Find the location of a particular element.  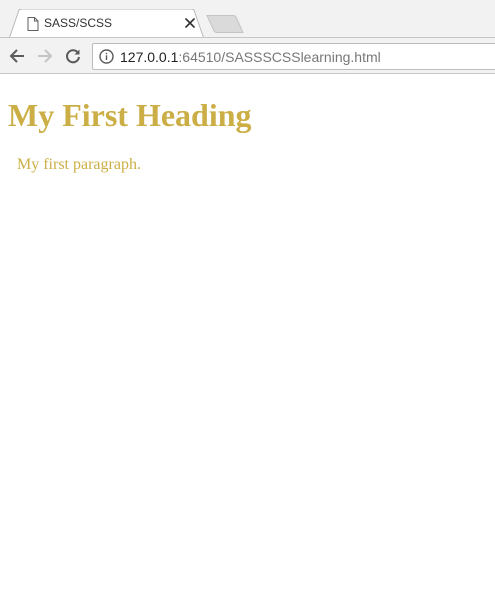

tab-active: SASS/SCSS is located at coordinates (106, 24).